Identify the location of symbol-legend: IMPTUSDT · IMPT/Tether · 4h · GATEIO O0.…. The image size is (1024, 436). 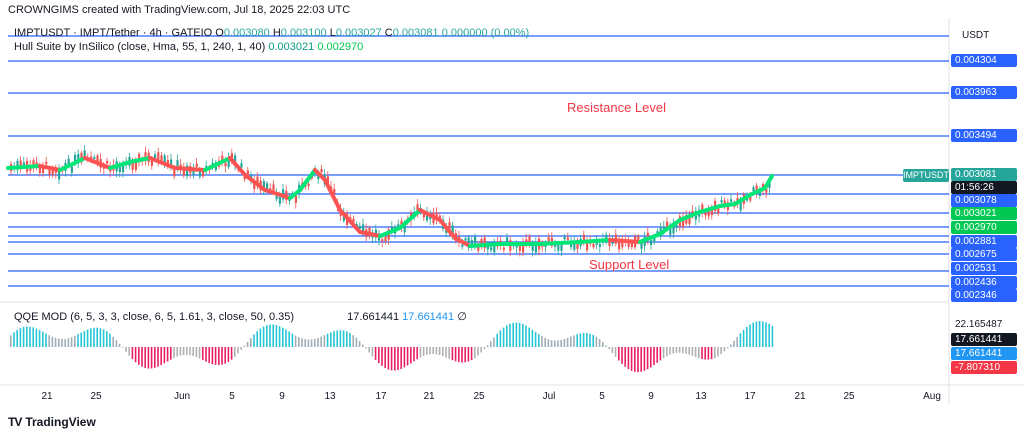
(271, 33).